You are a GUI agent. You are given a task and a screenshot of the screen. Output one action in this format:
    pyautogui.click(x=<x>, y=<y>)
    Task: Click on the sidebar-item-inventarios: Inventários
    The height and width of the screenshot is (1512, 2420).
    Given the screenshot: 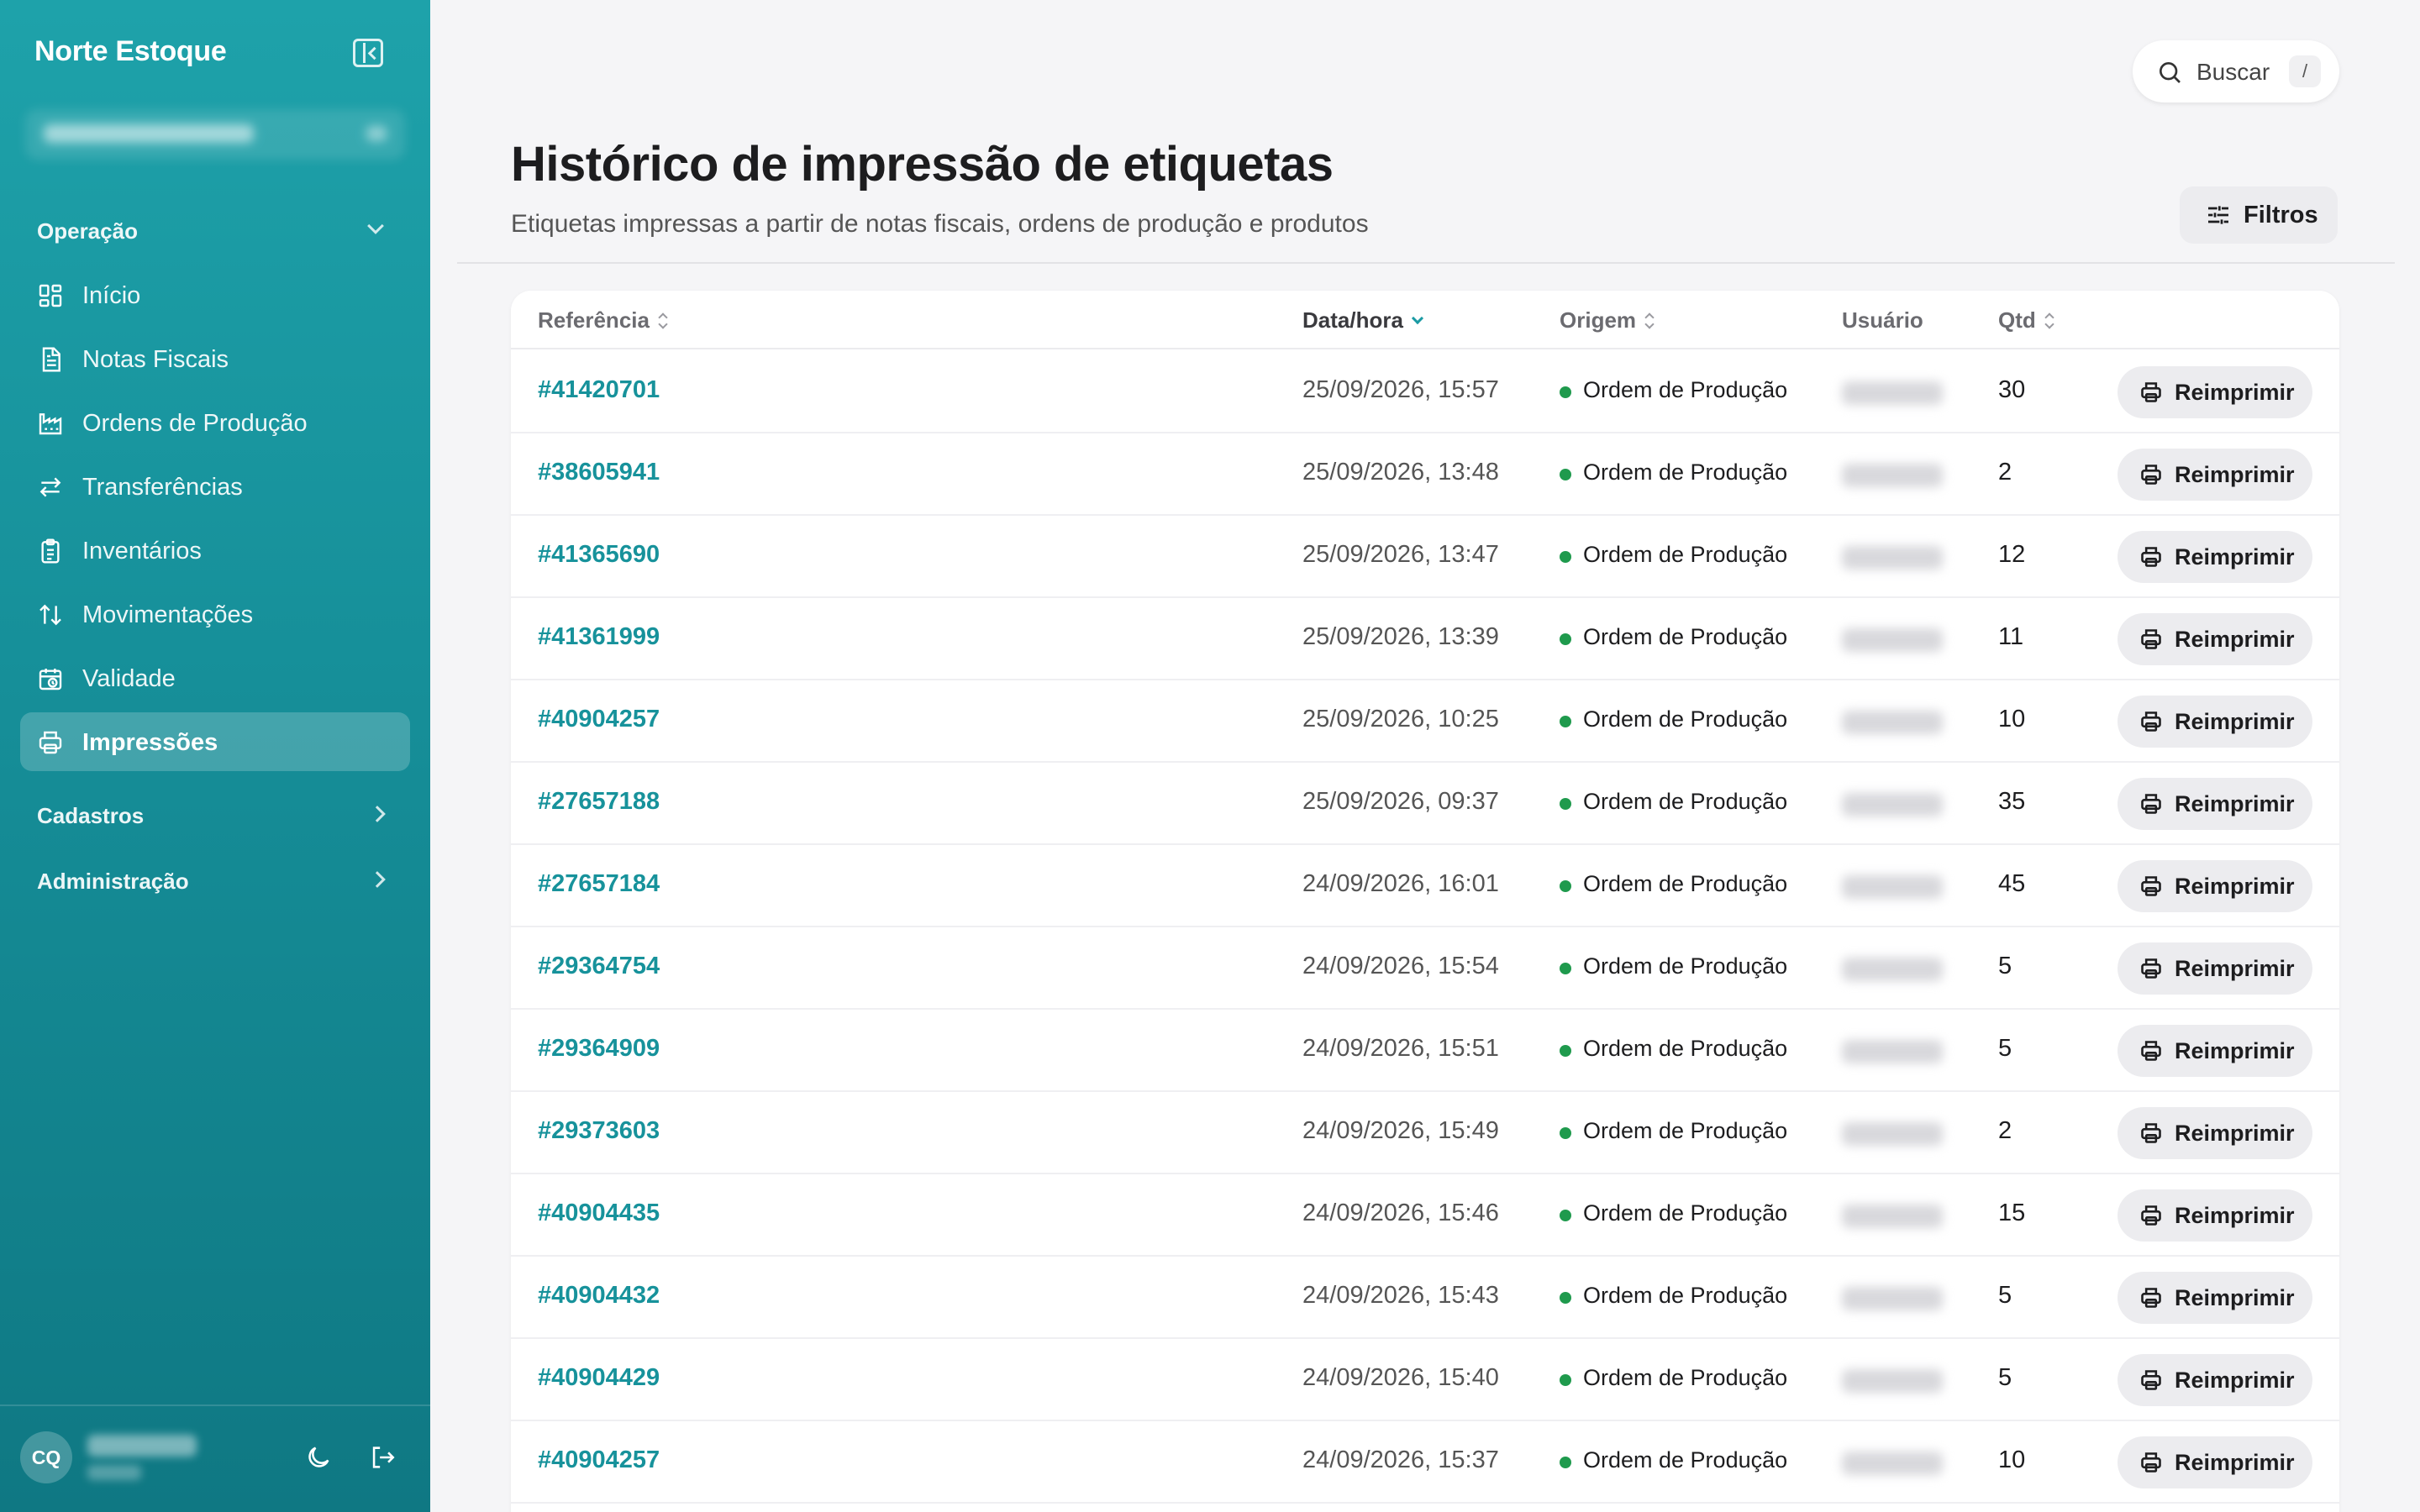 What is the action you would take?
    pyautogui.click(x=215, y=550)
    